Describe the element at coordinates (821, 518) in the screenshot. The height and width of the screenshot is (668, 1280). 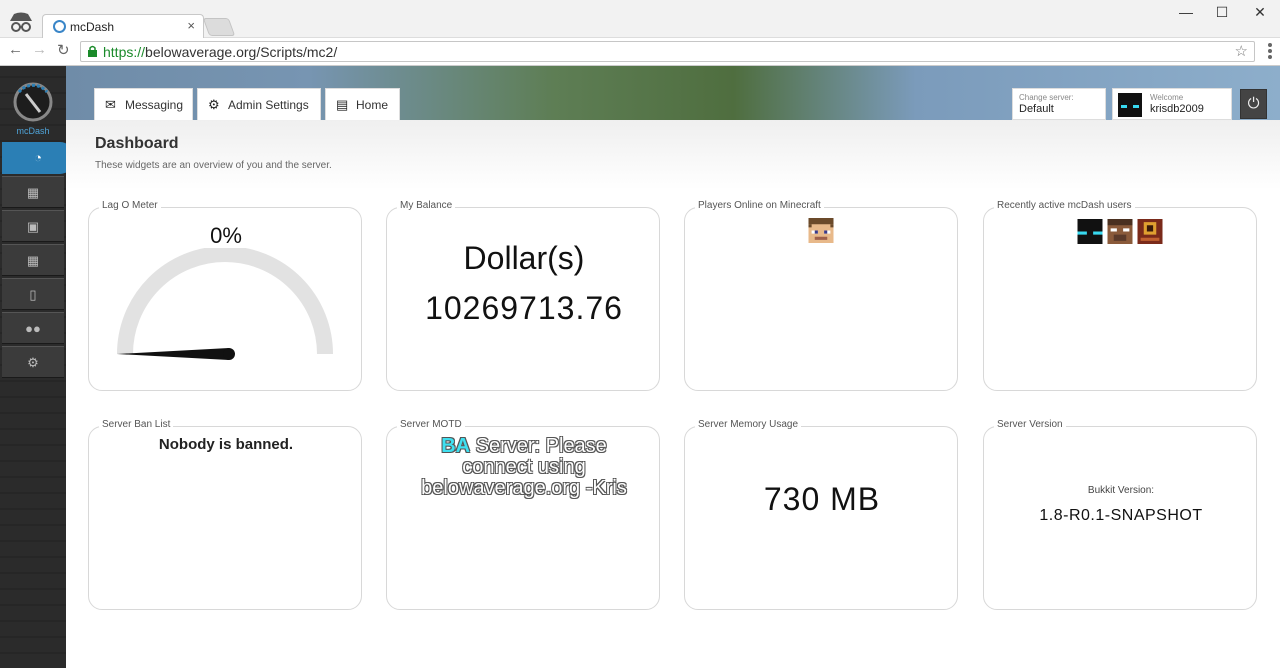
I see `widget-memory-usage: 730 MB` at that location.